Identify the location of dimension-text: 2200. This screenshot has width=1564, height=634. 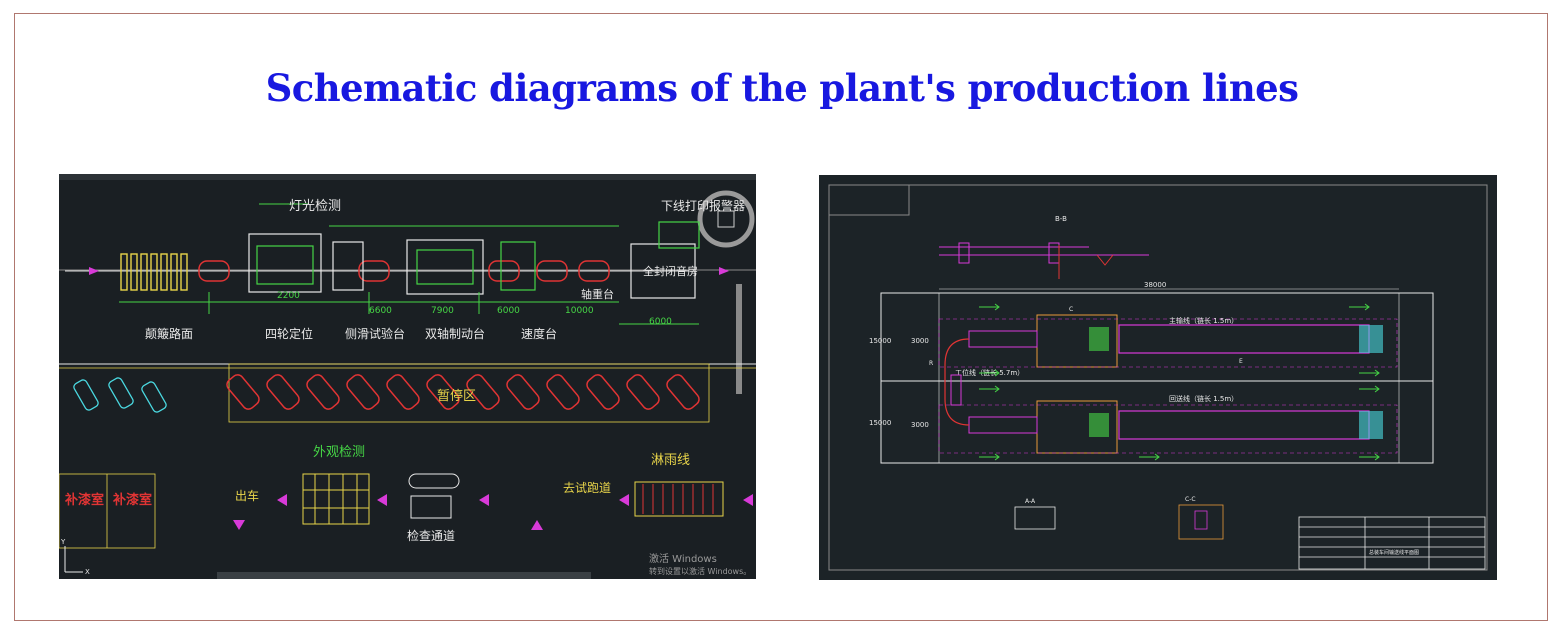
(288, 296).